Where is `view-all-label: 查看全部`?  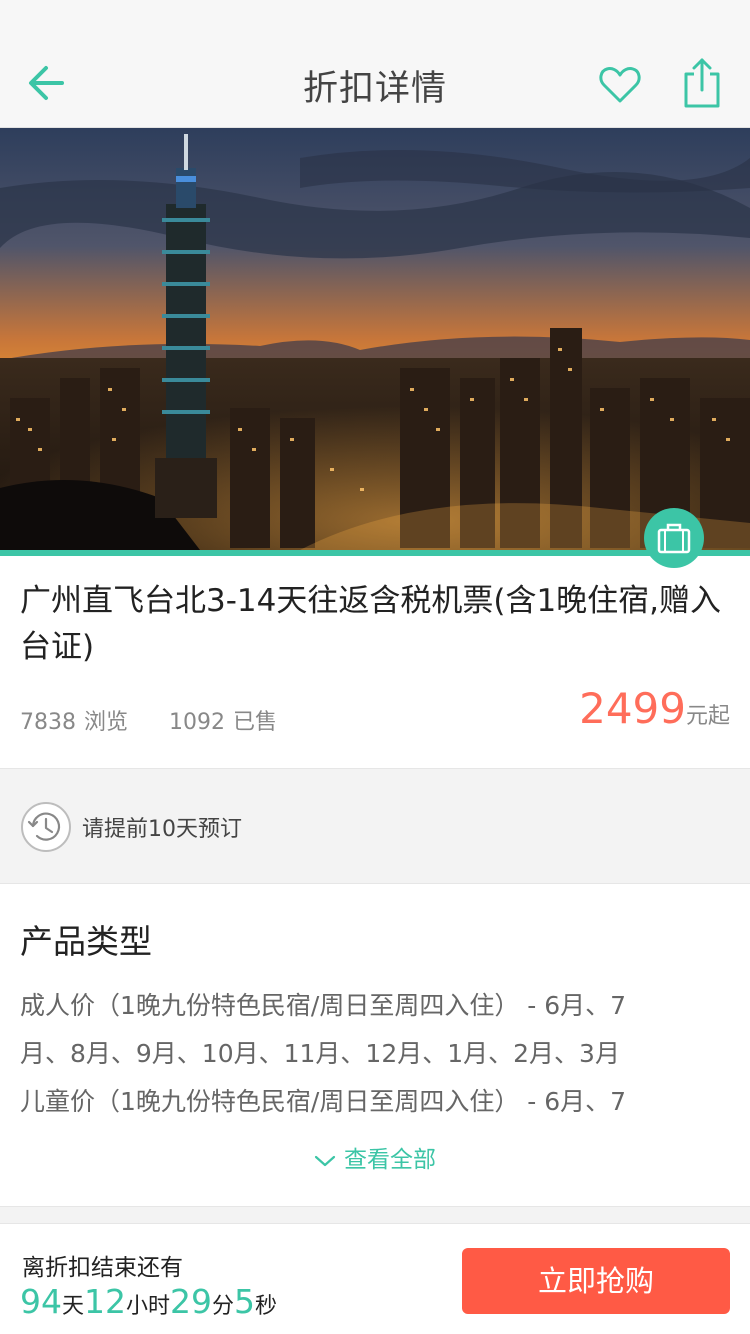
view-all-label: 查看全部 is located at coordinates (390, 1160).